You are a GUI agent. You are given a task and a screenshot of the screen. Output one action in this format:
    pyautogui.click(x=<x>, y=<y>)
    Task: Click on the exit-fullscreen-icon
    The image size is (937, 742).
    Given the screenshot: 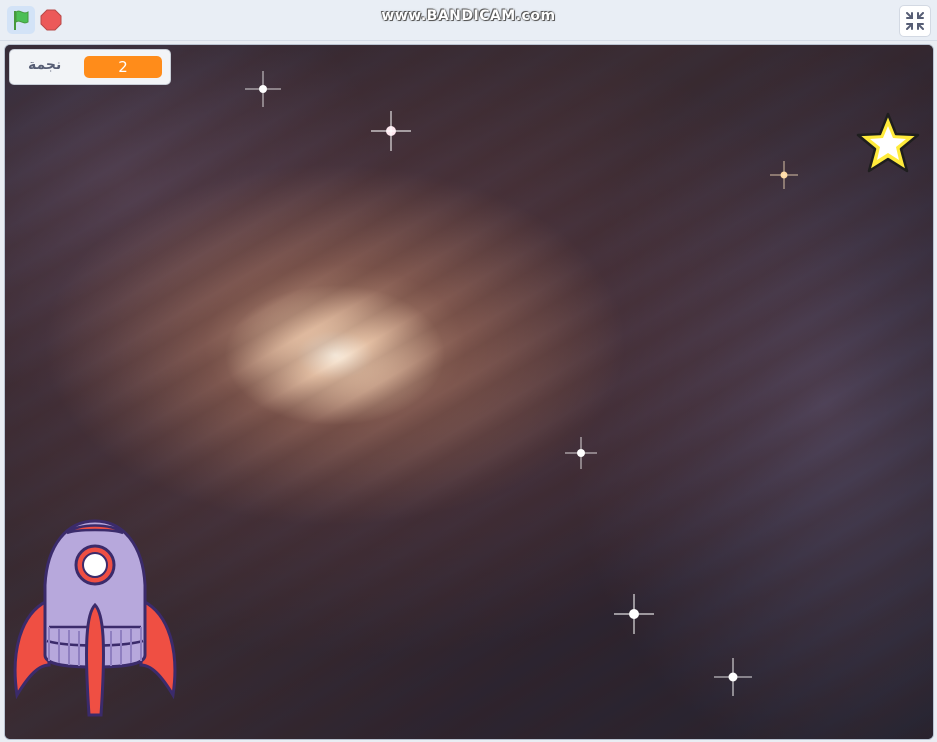 What is the action you would take?
    pyautogui.click(x=915, y=21)
    